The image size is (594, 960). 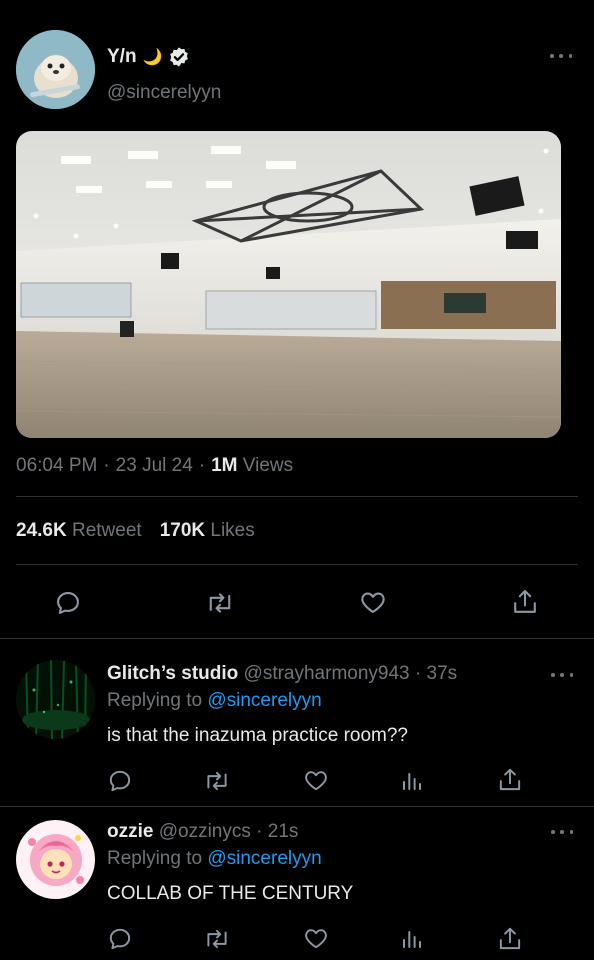 I want to click on author-avatar, so click(x=55, y=69).